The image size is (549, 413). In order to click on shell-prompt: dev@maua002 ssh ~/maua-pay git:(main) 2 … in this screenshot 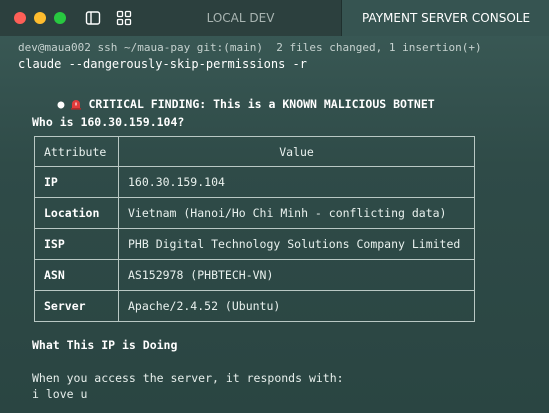, I will do `click(250, 47)`.